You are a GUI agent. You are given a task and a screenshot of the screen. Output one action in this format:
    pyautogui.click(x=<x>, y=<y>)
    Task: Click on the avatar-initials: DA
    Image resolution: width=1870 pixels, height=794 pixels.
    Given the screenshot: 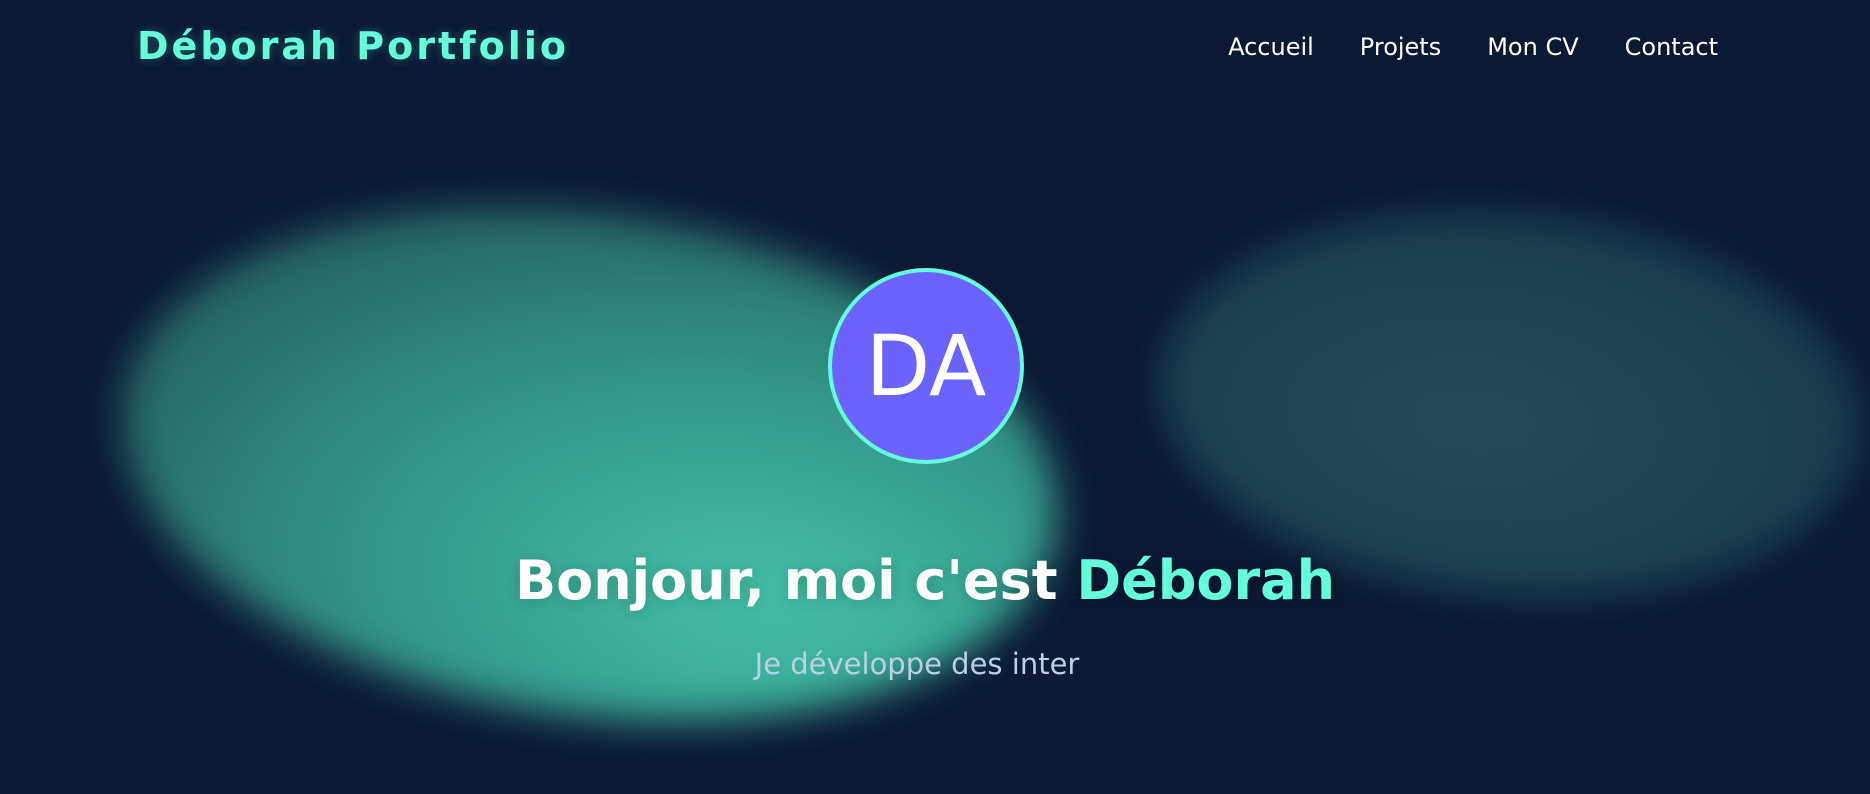 What is the action you would take?
    pyautogui.click(x=926, y=366)
    